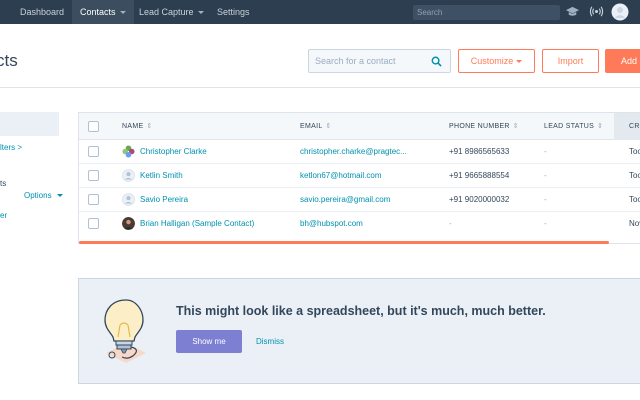 Image resolution: width=640 pixels, height=400 pixels. What do you see at coordinates (320, 12) in the screenshot?
I see `top-nav: Dashboard Contacts Lead Capture Settings` at bounding box center [320, 12].